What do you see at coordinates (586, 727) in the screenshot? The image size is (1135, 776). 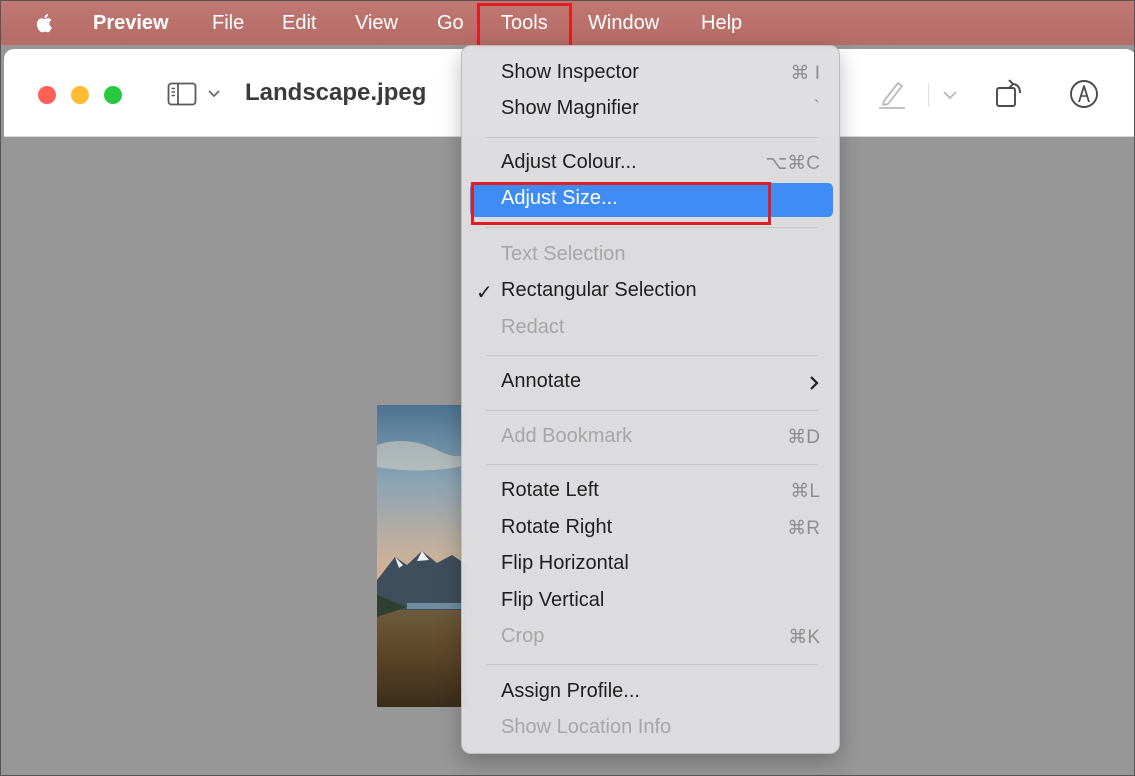 I see `menu-item-show-location-info: Show Location Info` at bounding box center [586, 727].